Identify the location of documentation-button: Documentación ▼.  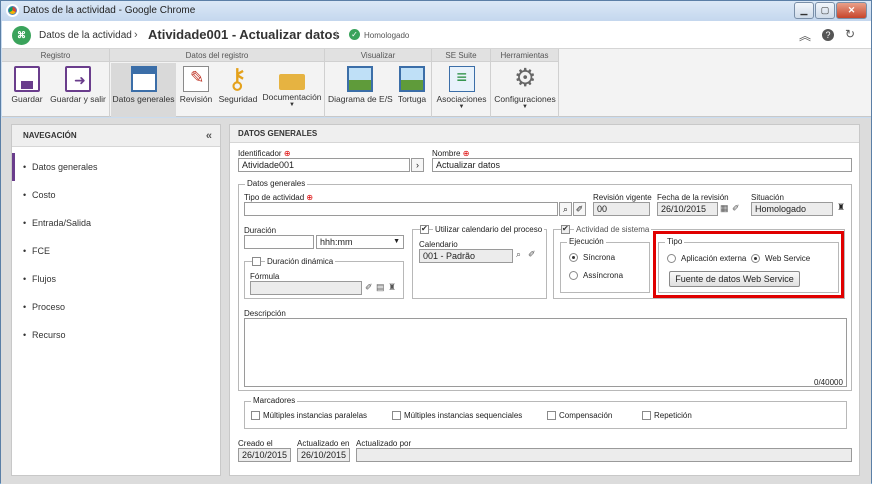
(292, 90).